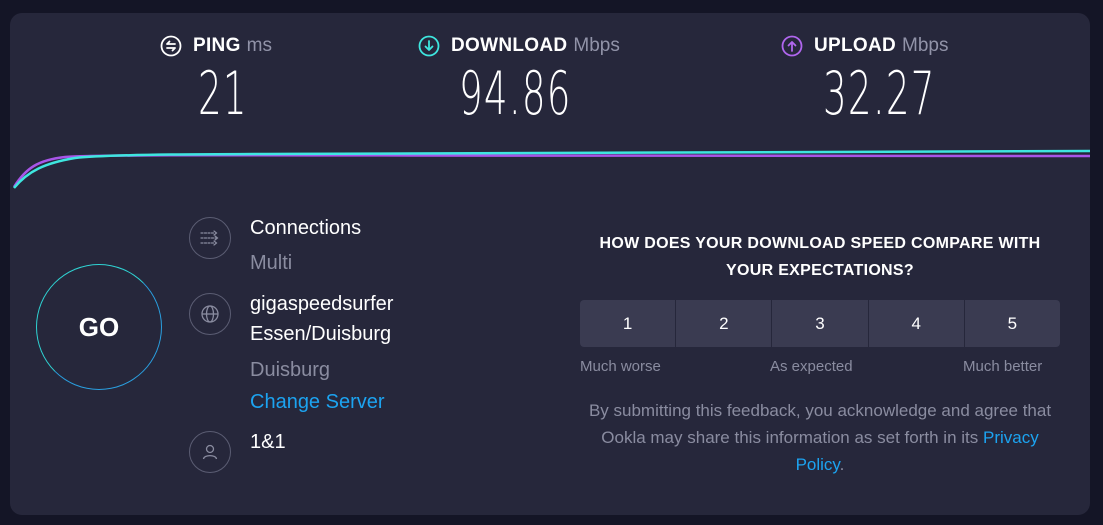 This screenshot has height=525, width=1103. What do you see at coordinates (509, 45) in the screenshot?
I see `download-label: DOWNLOAD` at bounding box center [509, 45].